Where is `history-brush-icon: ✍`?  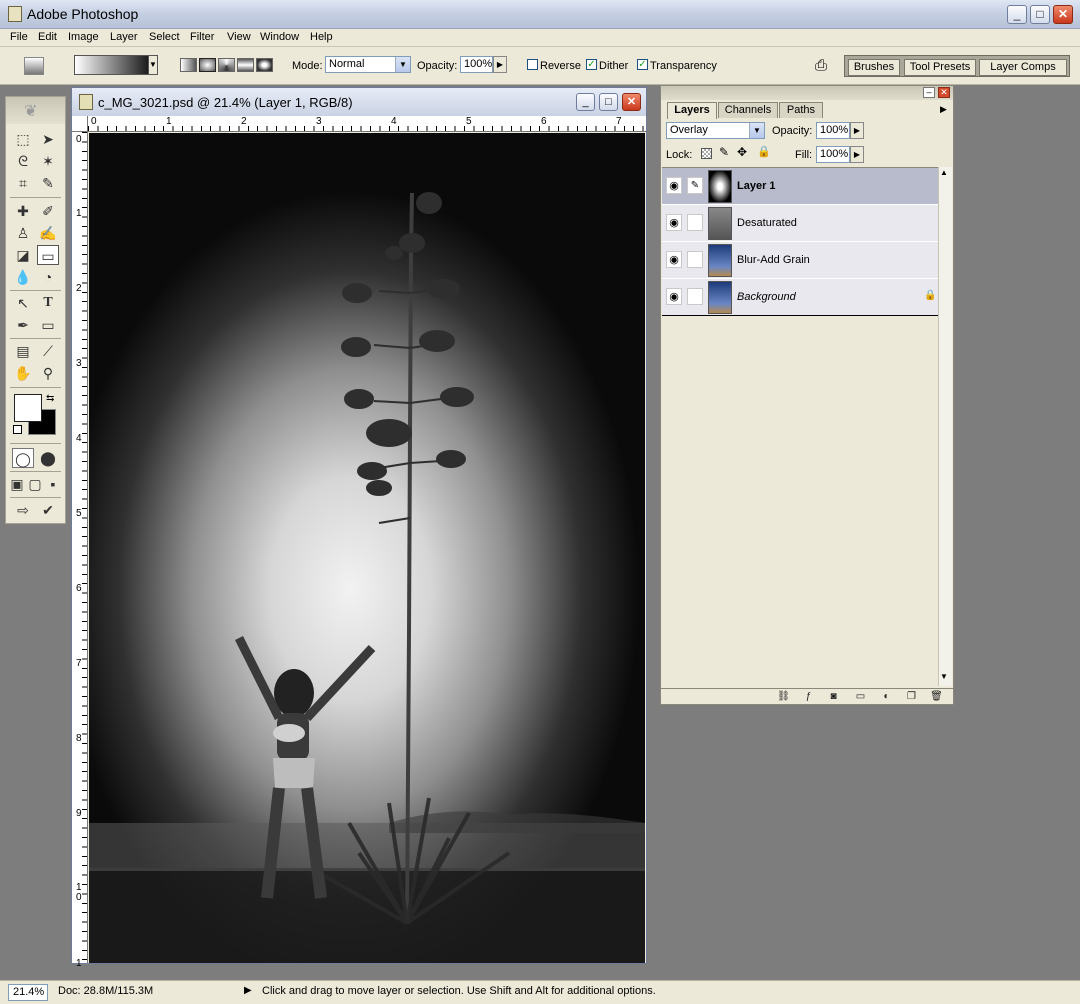 history-brush-icon: ✍ is located at coordinates (48, 233).